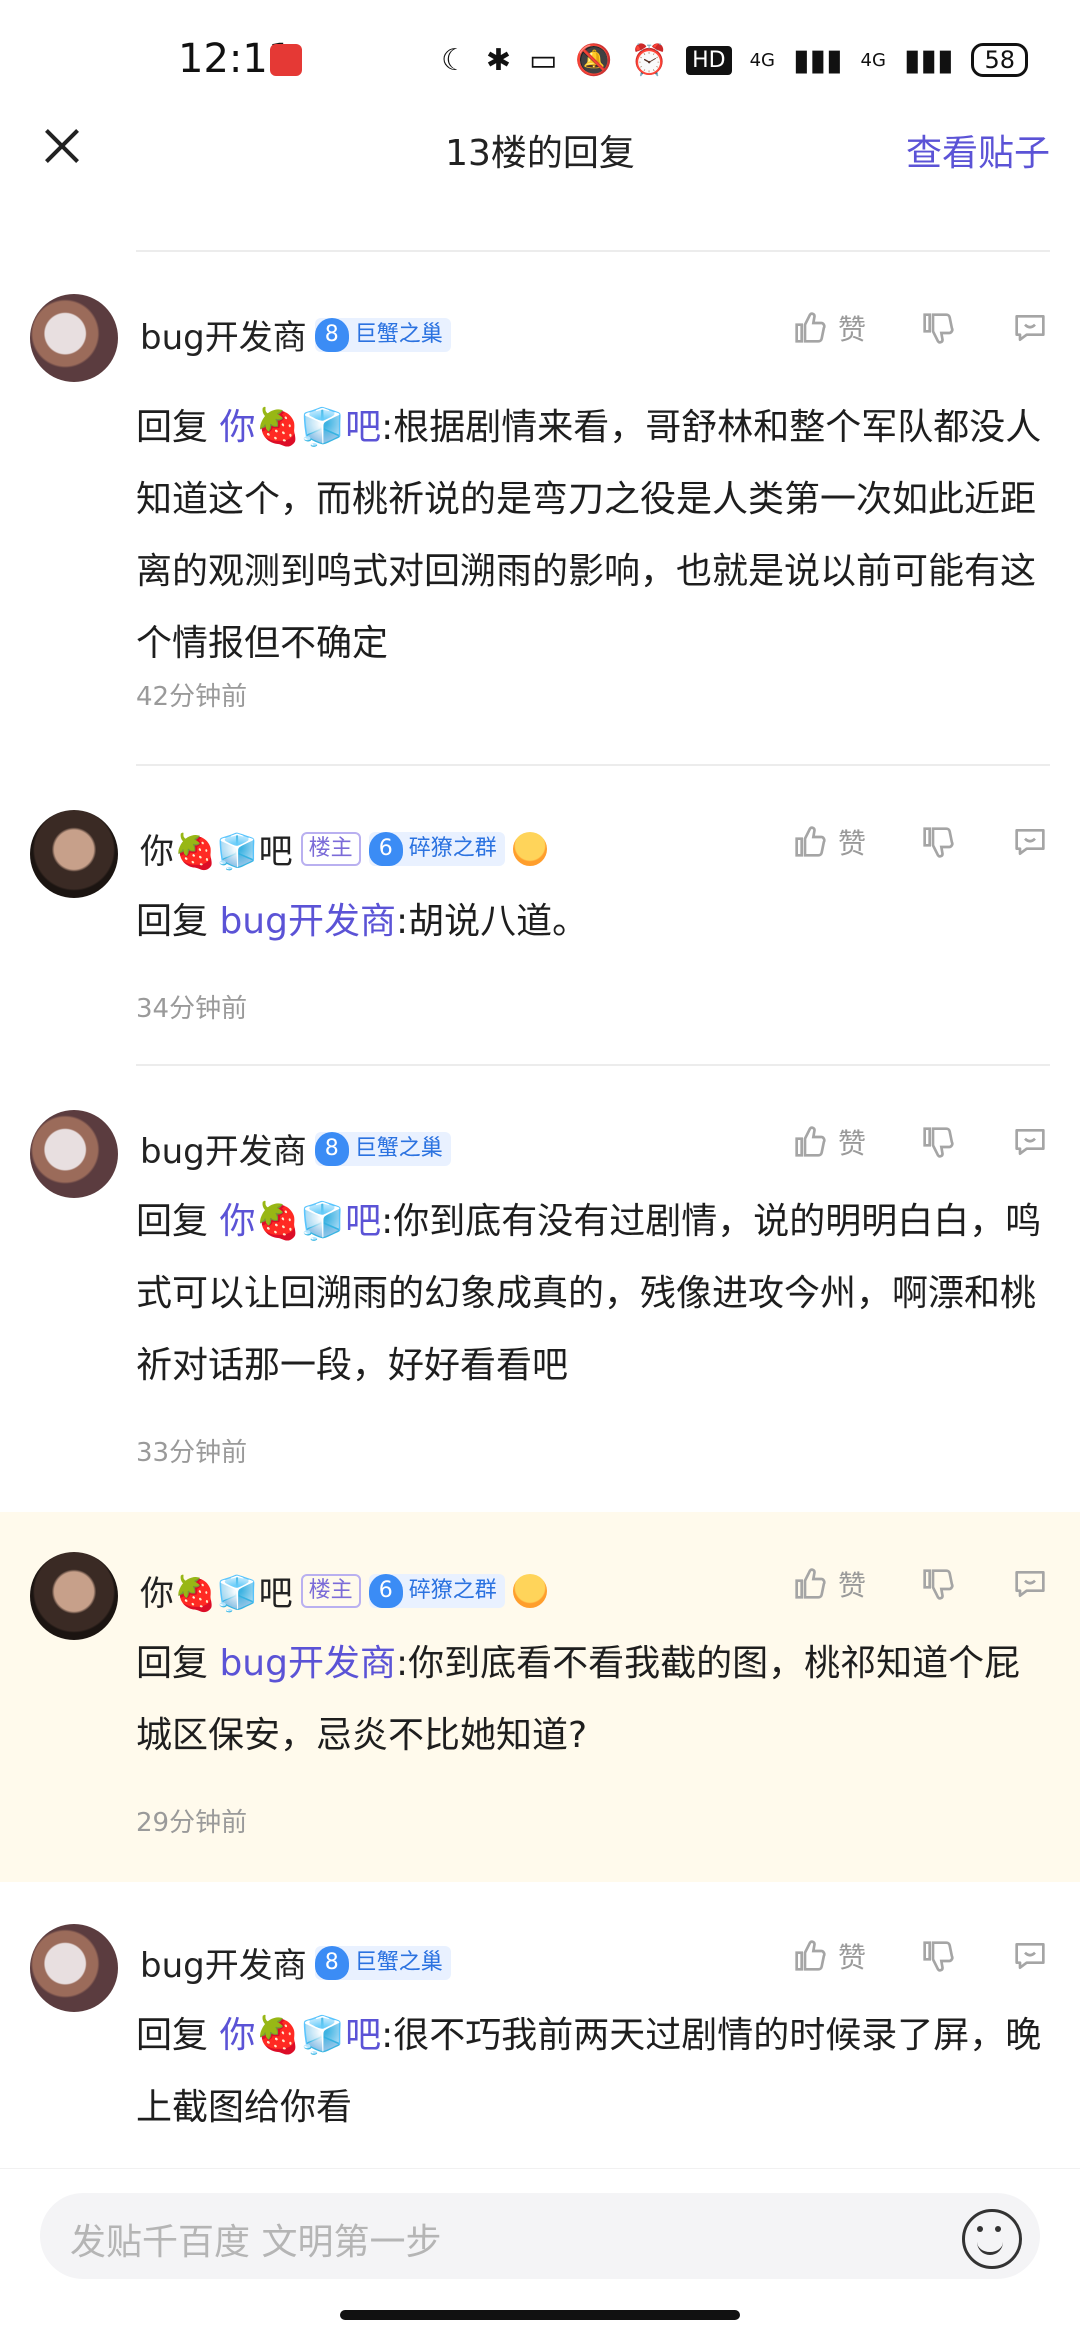 The width and height of the screenshot is (1080, 2341). What do you see at coordinates (331, 1962) in the screenshot?
I see `level-number: 8` at bounding box center [331, 1962].